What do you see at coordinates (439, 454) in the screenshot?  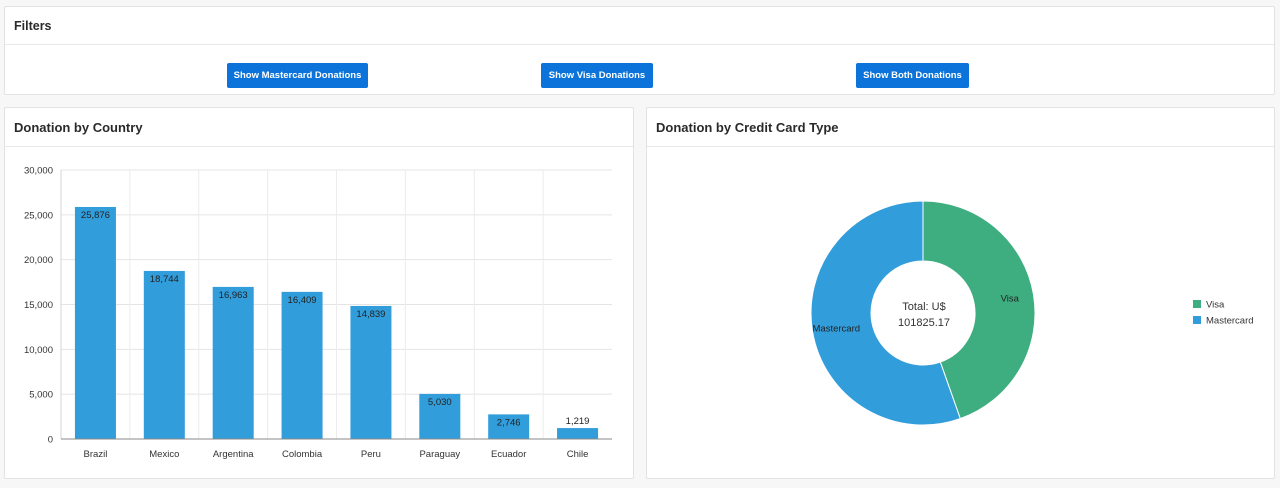 I see `x-tick-label: Paraguay` at bounding box center [439, 454].